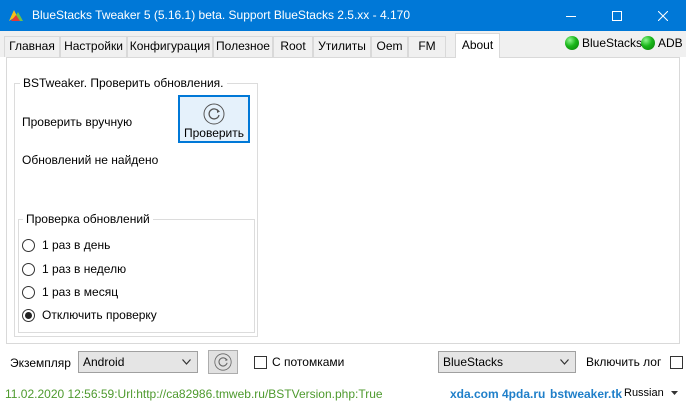 Image resolution: width=686 pixels, height=404 pixels. What do you see at coordinates (389, 46) in the screenshot?
I see `tab-oem: Oem` at bounding box center [389, 46].